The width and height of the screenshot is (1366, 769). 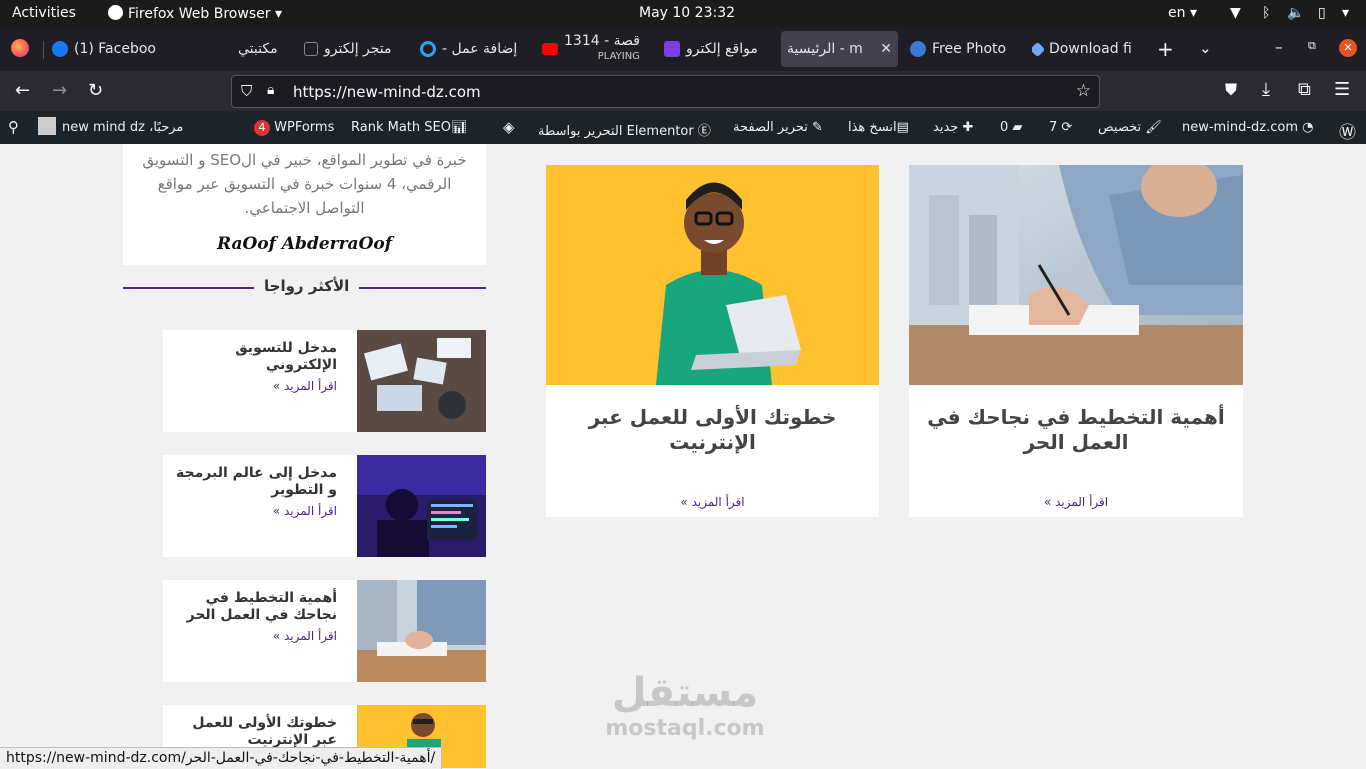 I want to click on tab-download: Download fi, so click(x=1086, y=49).